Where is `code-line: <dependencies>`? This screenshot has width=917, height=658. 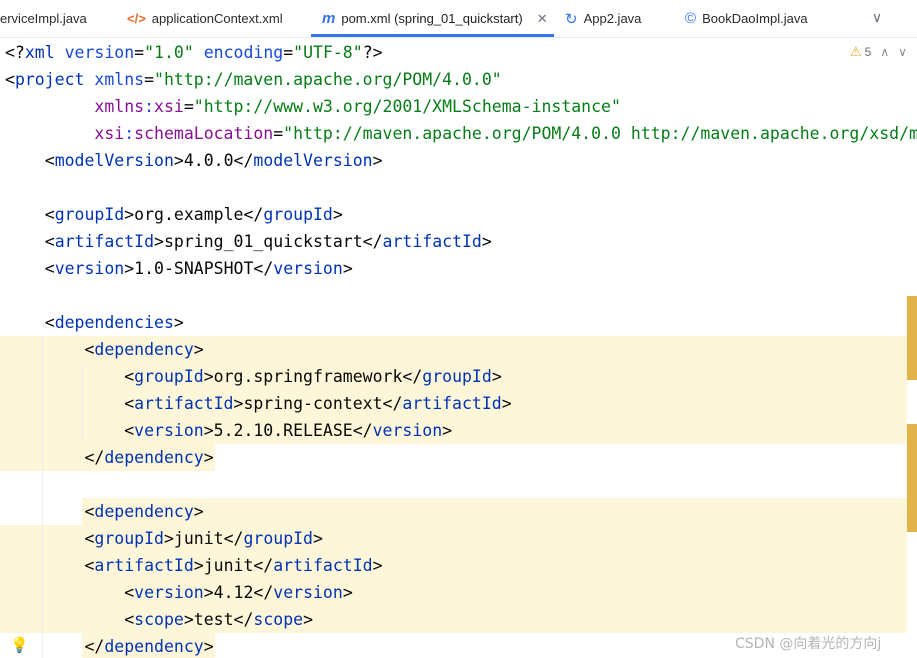
code-line: <dependencies> is located at coordinates (94, 322).